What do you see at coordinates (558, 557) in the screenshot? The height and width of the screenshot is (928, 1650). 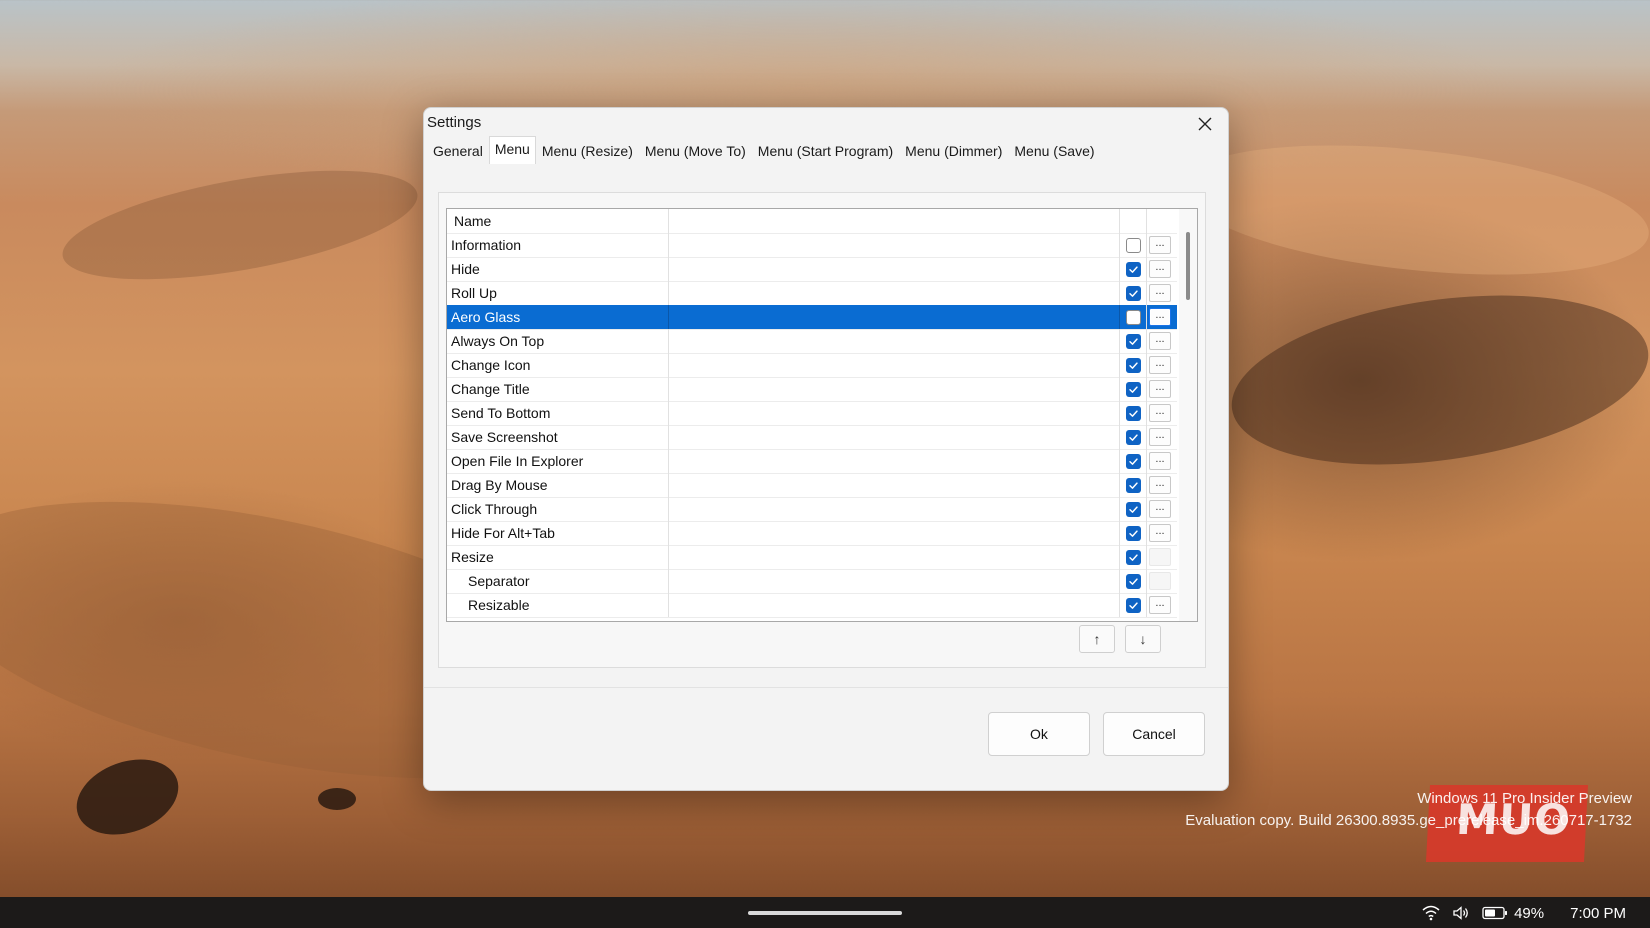 I see `menu-item-name: Resize` at bounding box center [558, 557].